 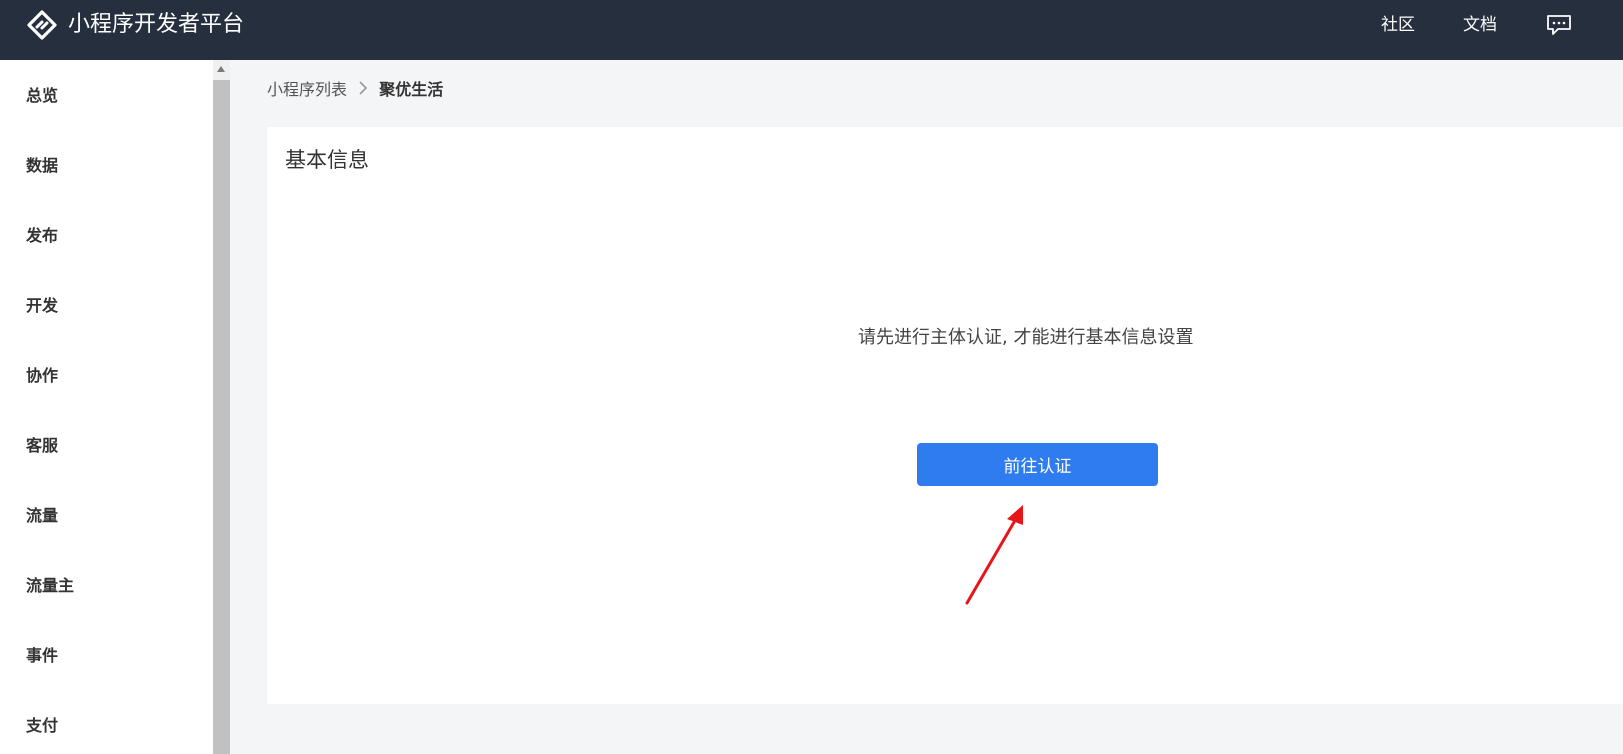 I want to click on sidebar-item-overview: 总览, so click(x=42, y=96).